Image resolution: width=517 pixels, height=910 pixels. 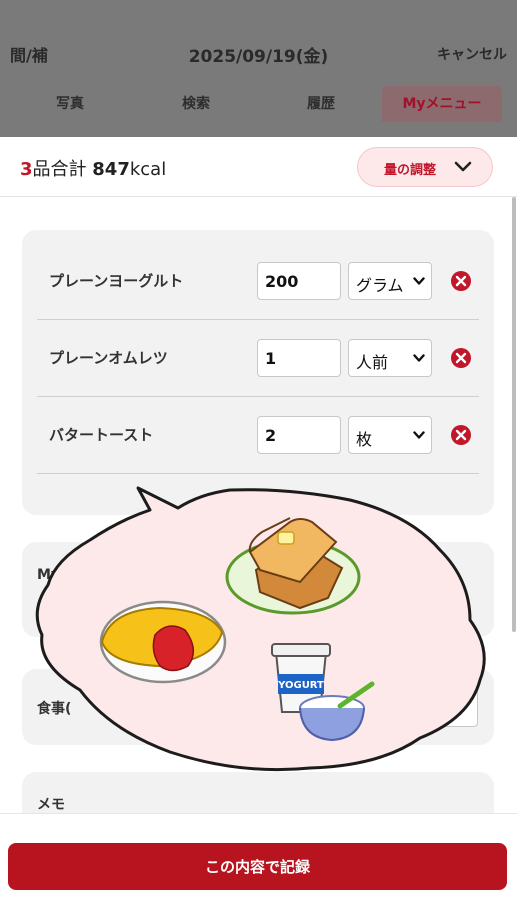 I want to click on tab-mymenu: Myメニュー, so click(x=442, y=104).